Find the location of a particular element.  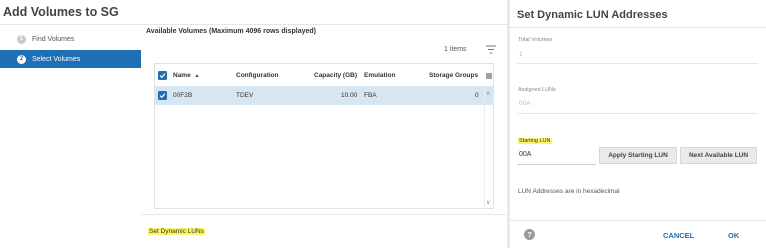

cell-configuration: TDEV is located at coordinates (245, 95).